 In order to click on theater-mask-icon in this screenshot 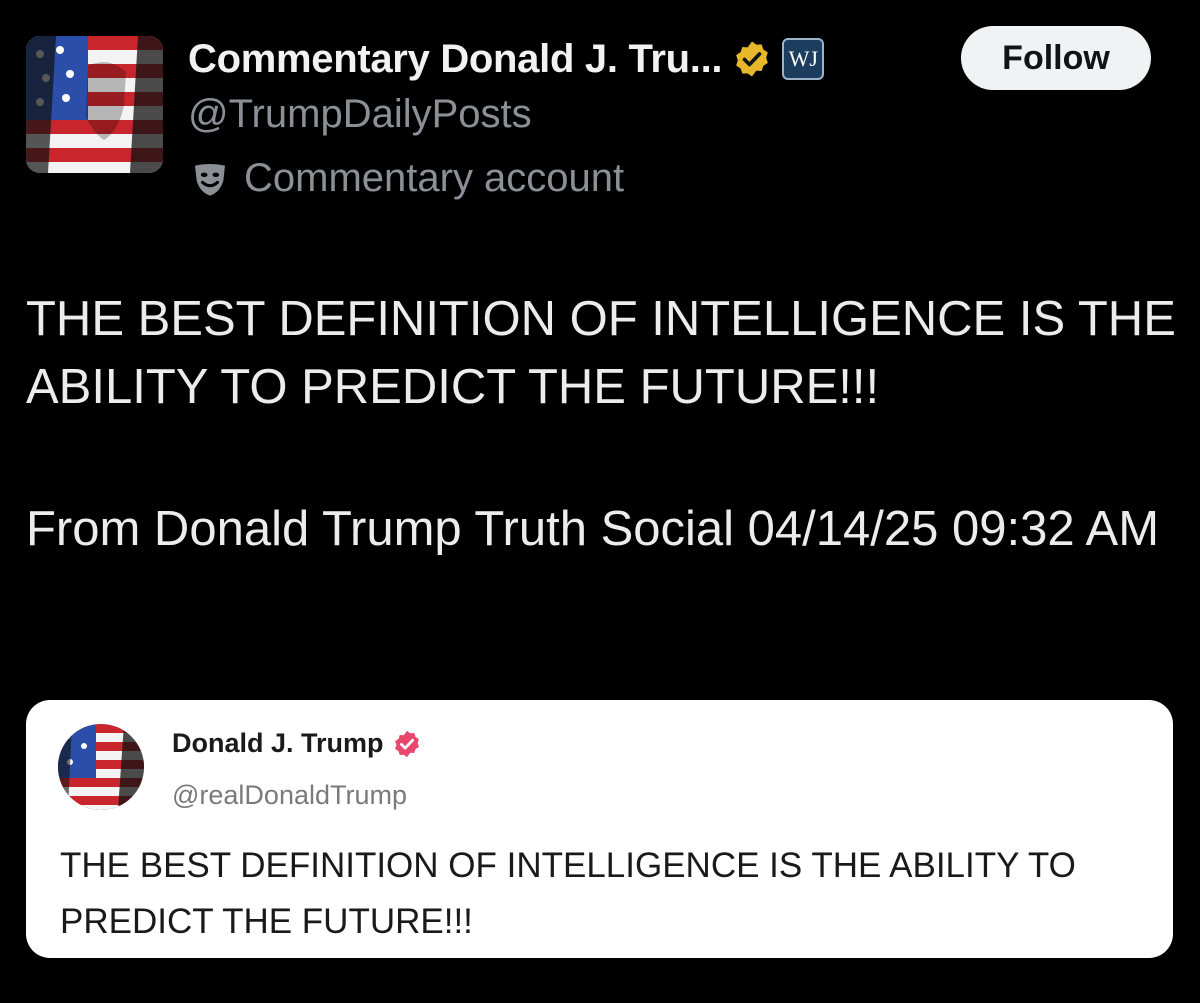, I will do `click(210, 179)`.